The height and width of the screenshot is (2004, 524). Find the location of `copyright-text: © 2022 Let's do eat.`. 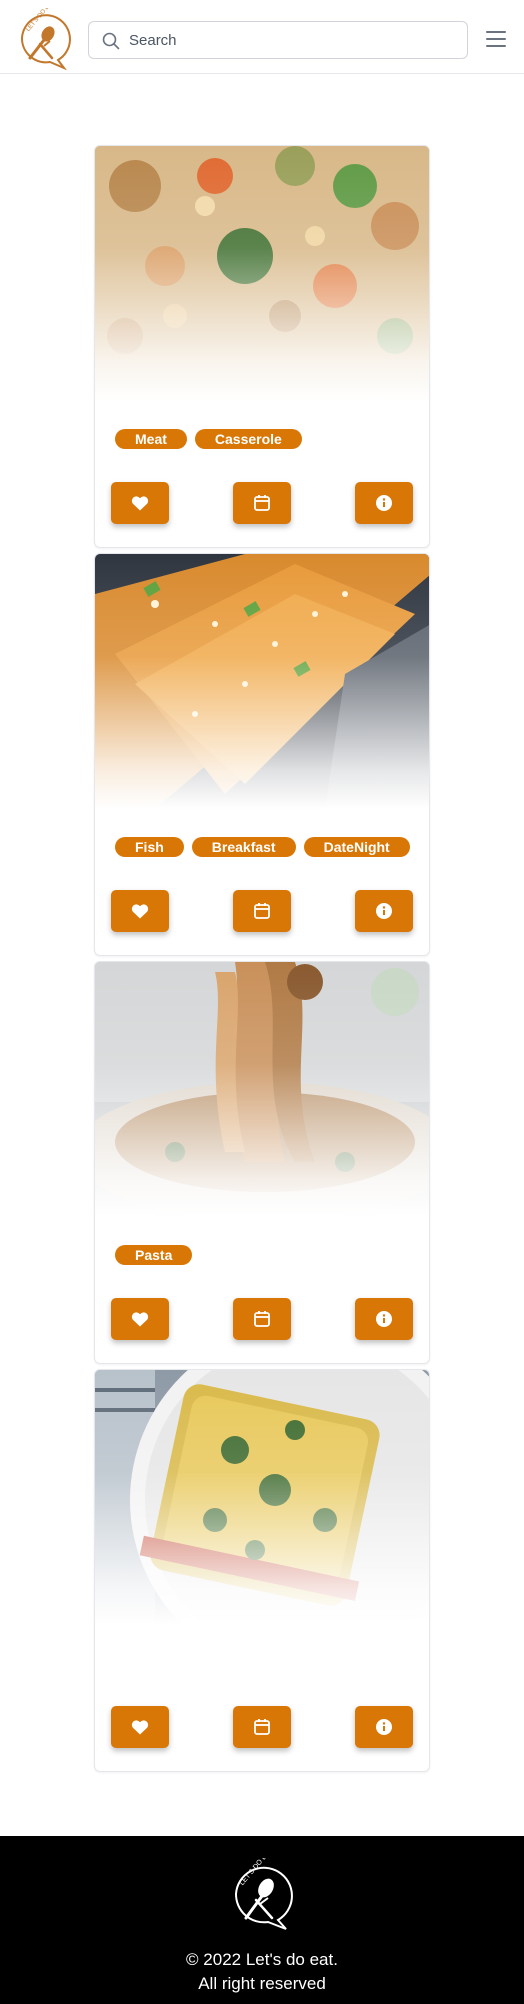

copyright-text: © 2022 Let's do eat. is located at coordinates (262, 1959).